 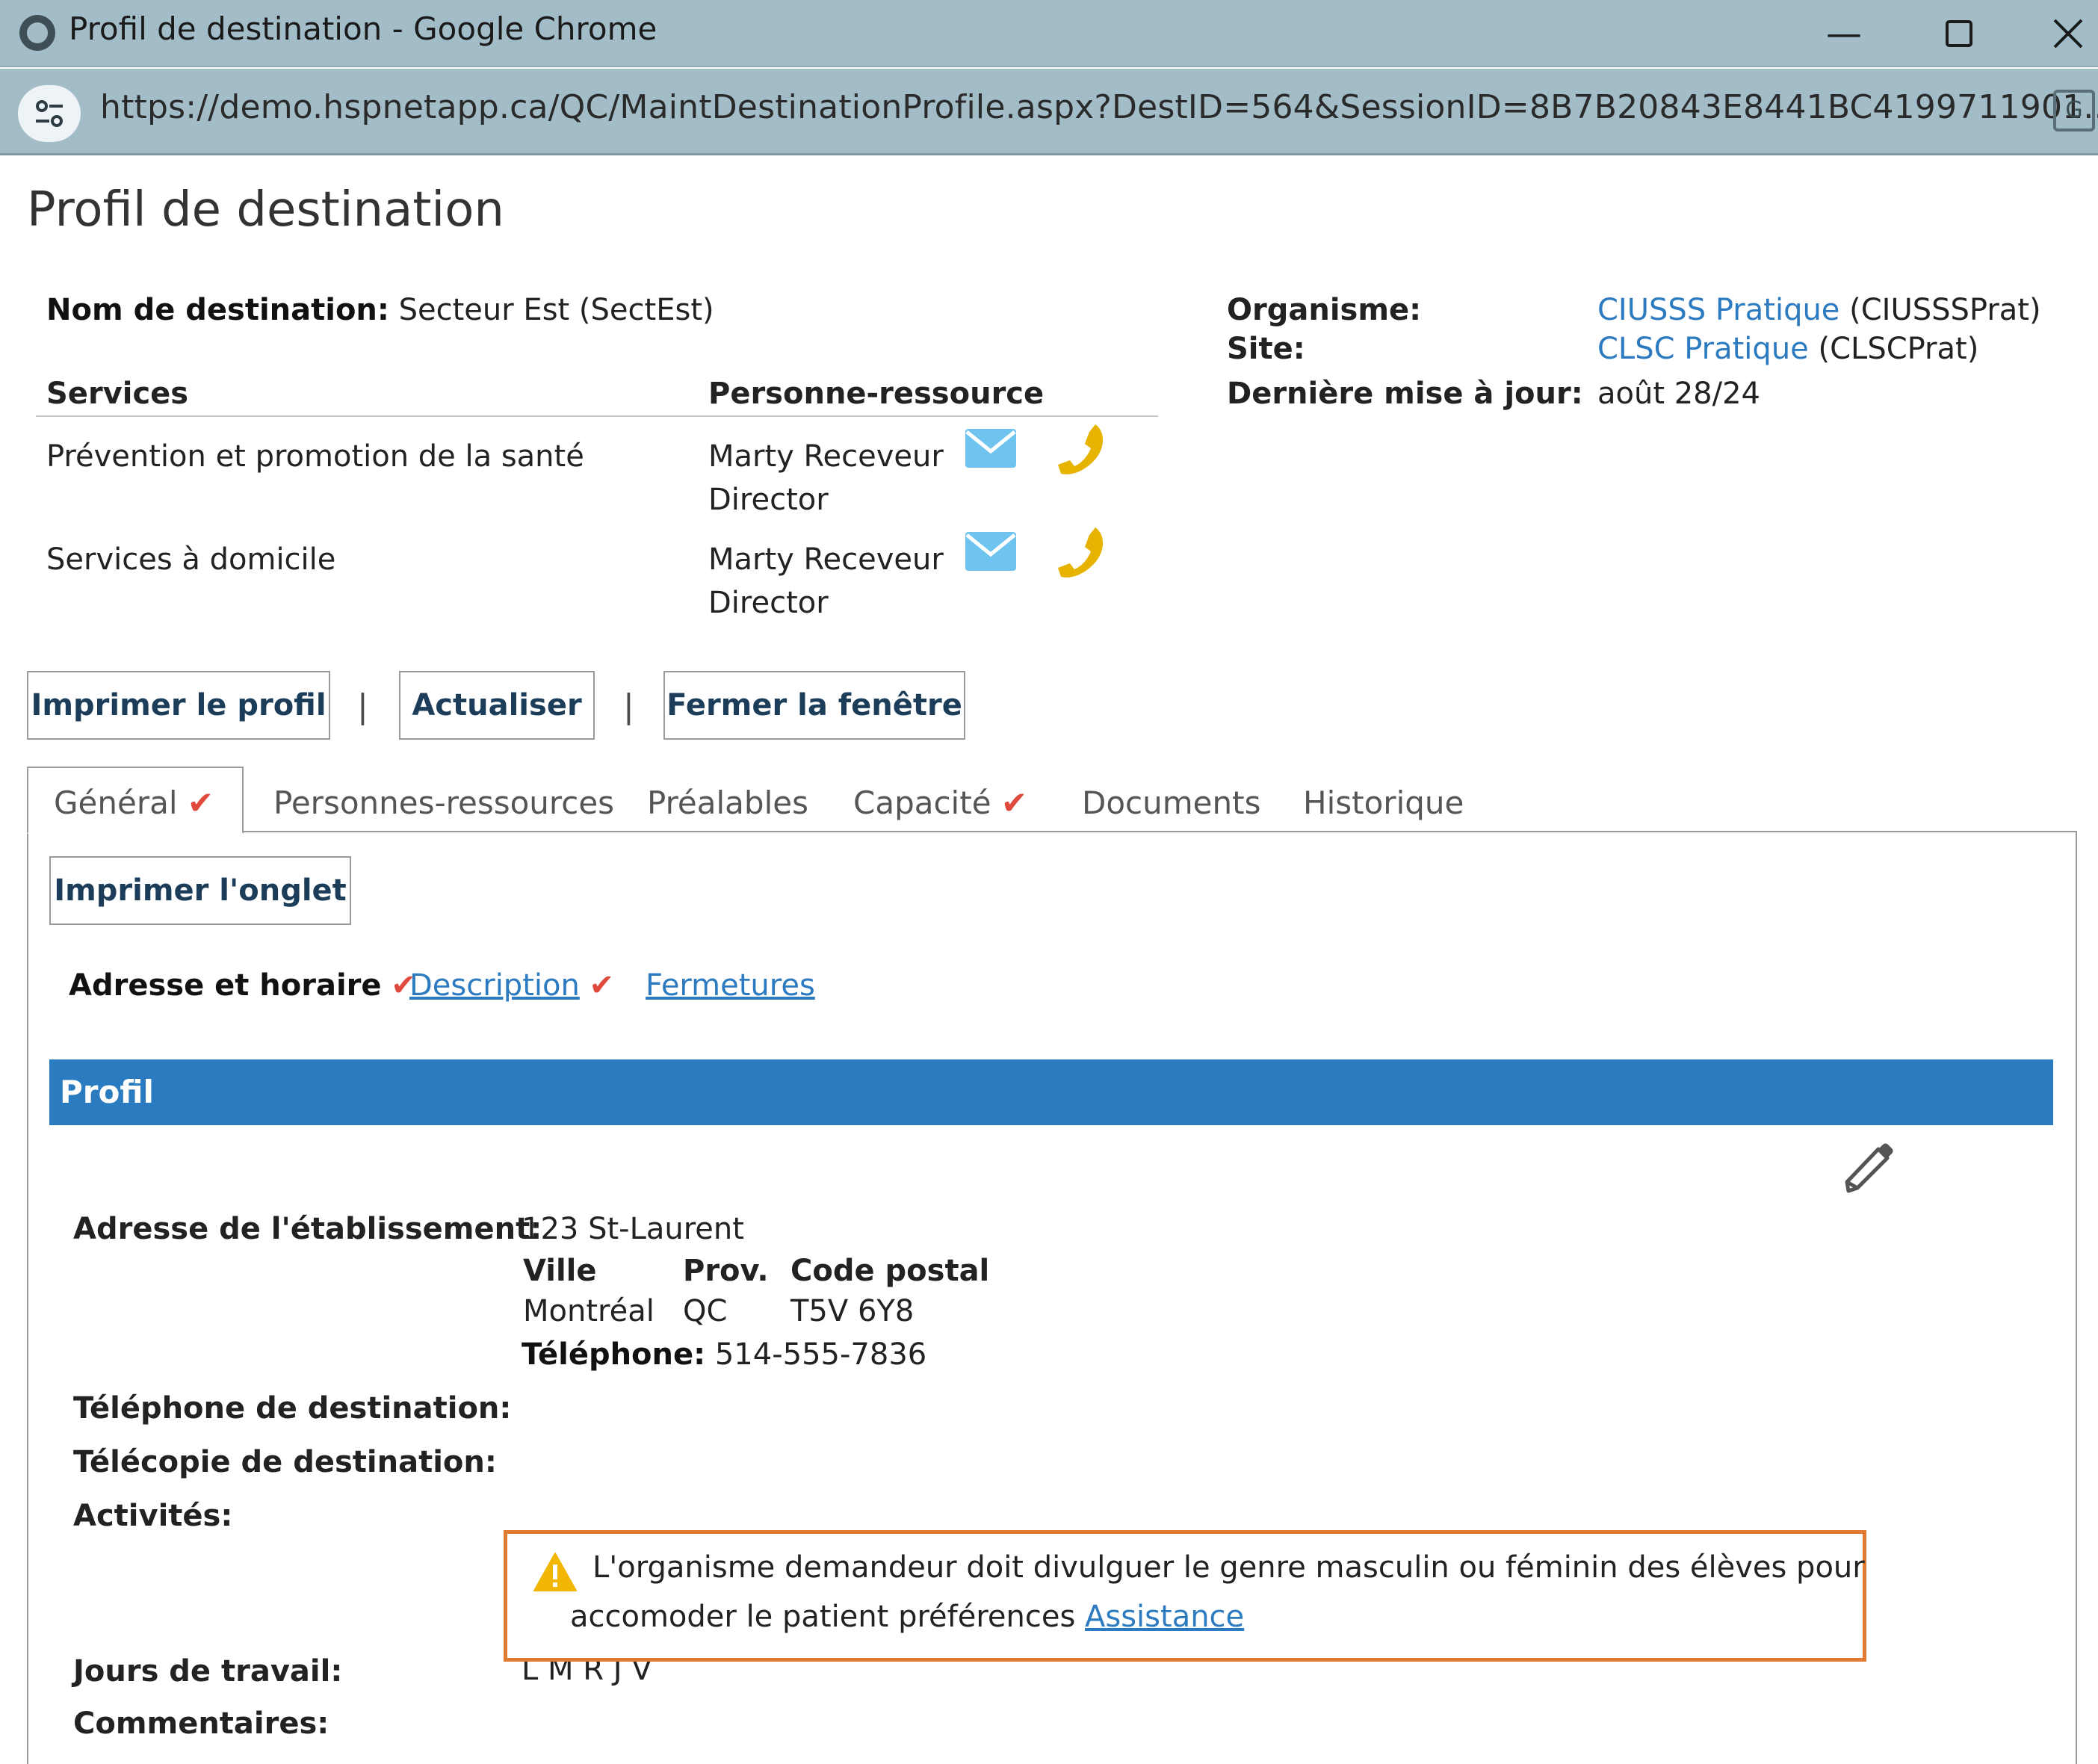 What do you see at coordinates (589, 1311) in the screenshot?
I see `city-value: Montréal` at bounding box center [589, 1311].